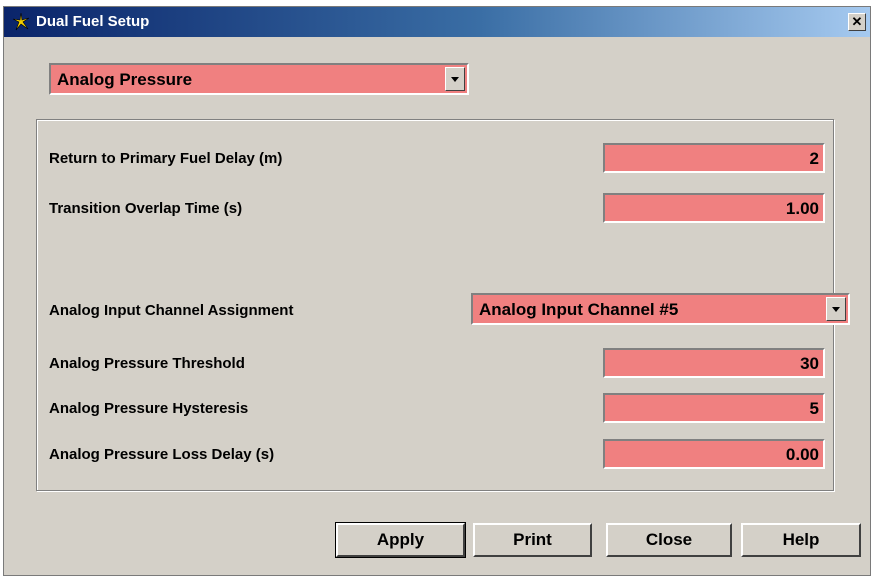  What do you see at coordinates (93, 21) in the screenshot?
I see `window-title: Dual Fuel Setup` at bounding box center [93, 21].